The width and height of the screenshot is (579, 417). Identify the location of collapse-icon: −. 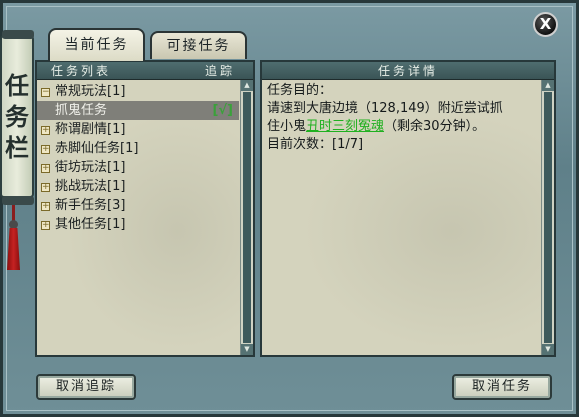
(45, 92).